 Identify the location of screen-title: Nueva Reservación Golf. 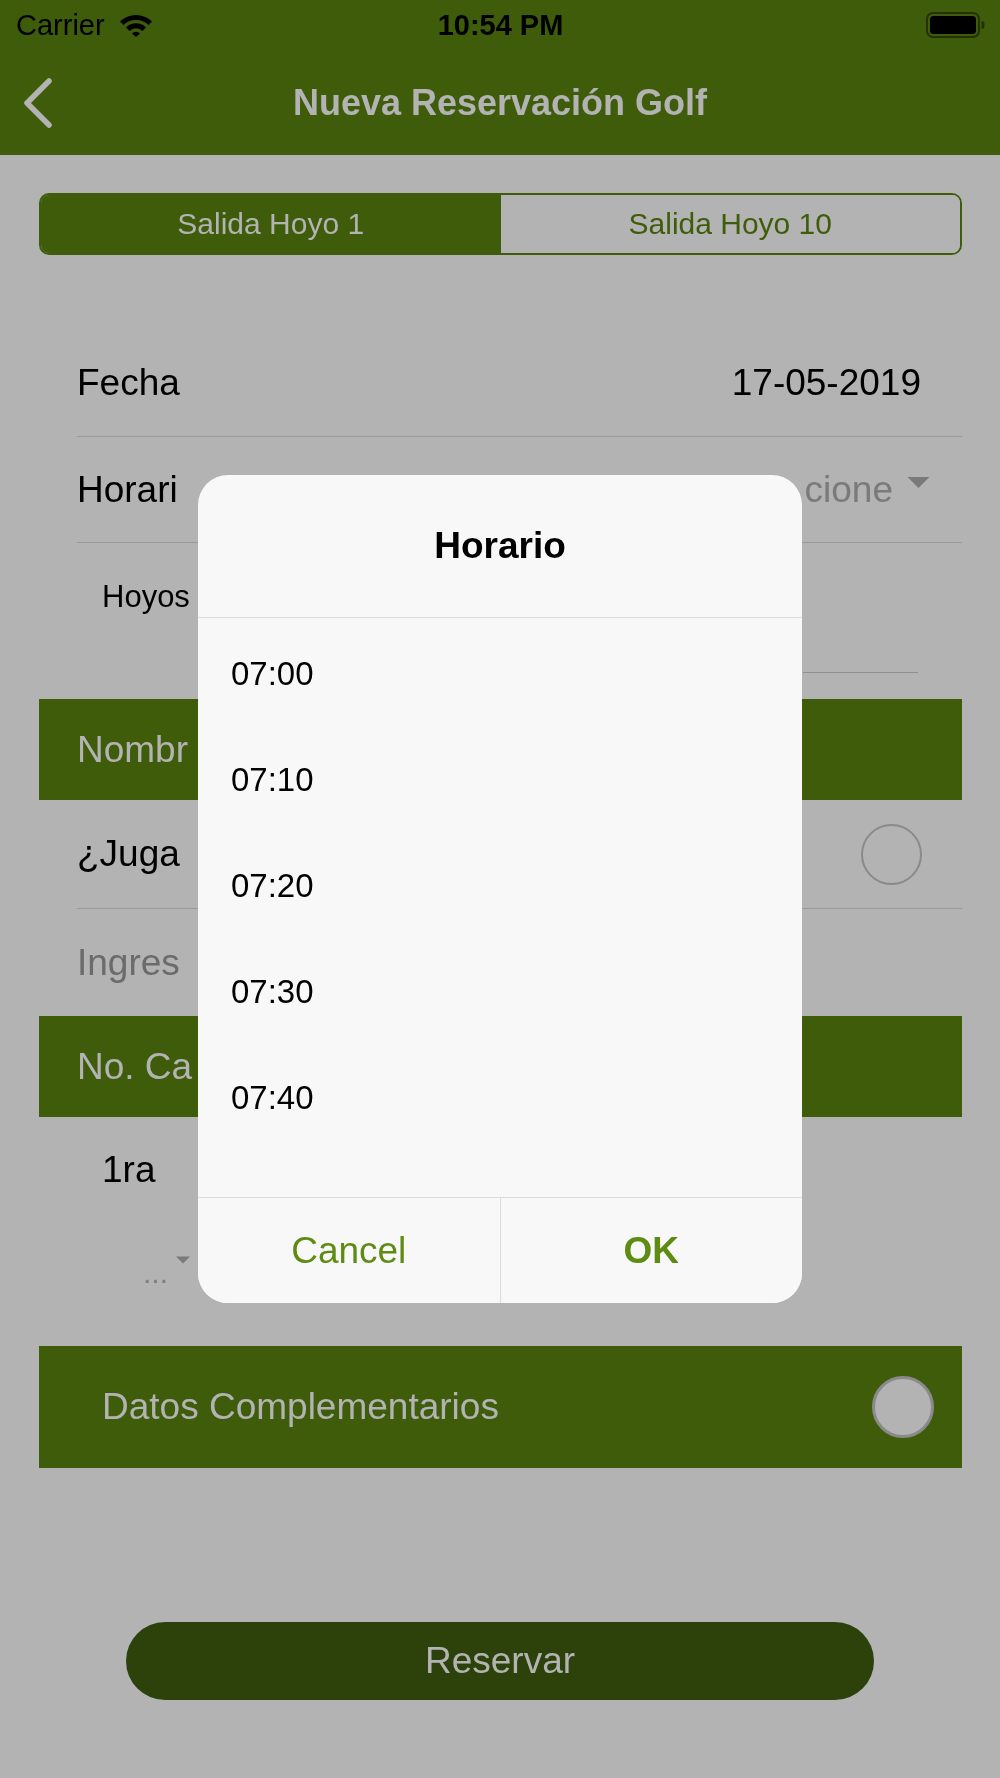
(500, 102).